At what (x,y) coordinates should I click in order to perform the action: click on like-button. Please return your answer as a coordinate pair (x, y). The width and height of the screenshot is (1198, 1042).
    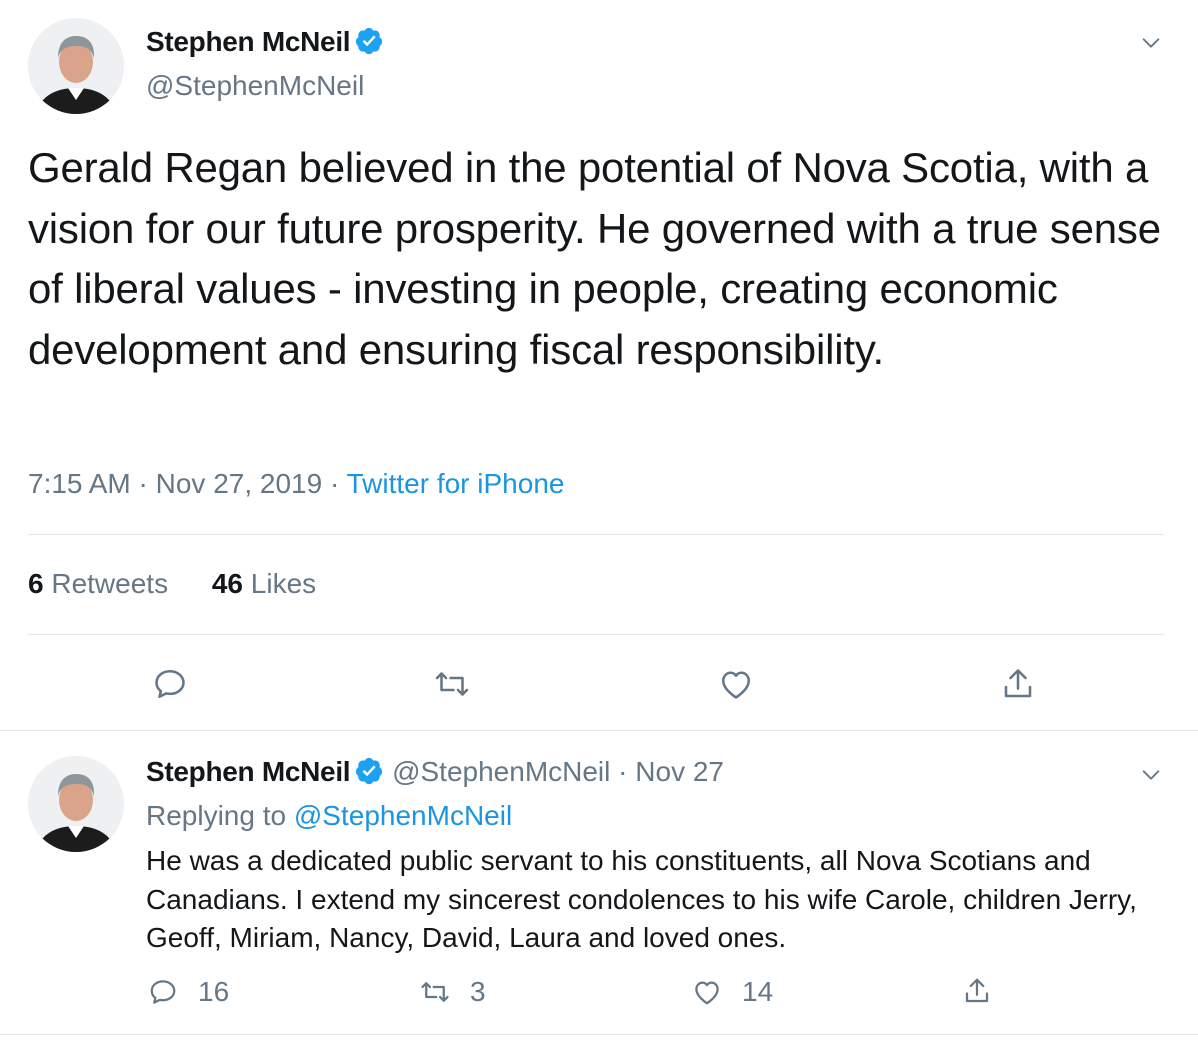
    Looking at the image, I should click on (736, 684).